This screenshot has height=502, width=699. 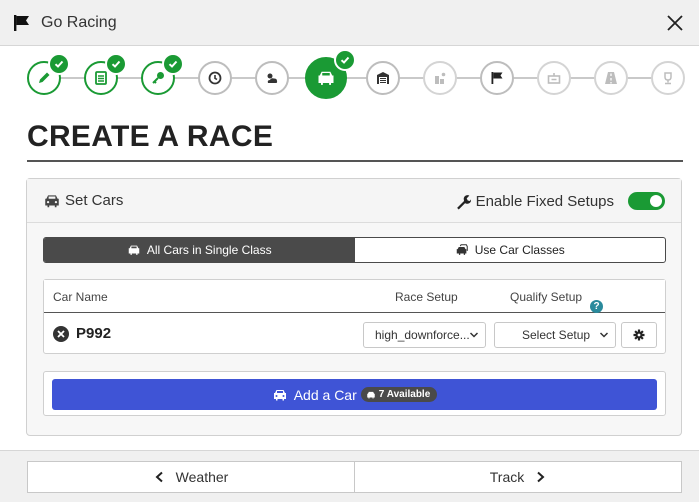 I want to click on tab-use-car-classes: Use Car Classes, so click(x=510, y=250).